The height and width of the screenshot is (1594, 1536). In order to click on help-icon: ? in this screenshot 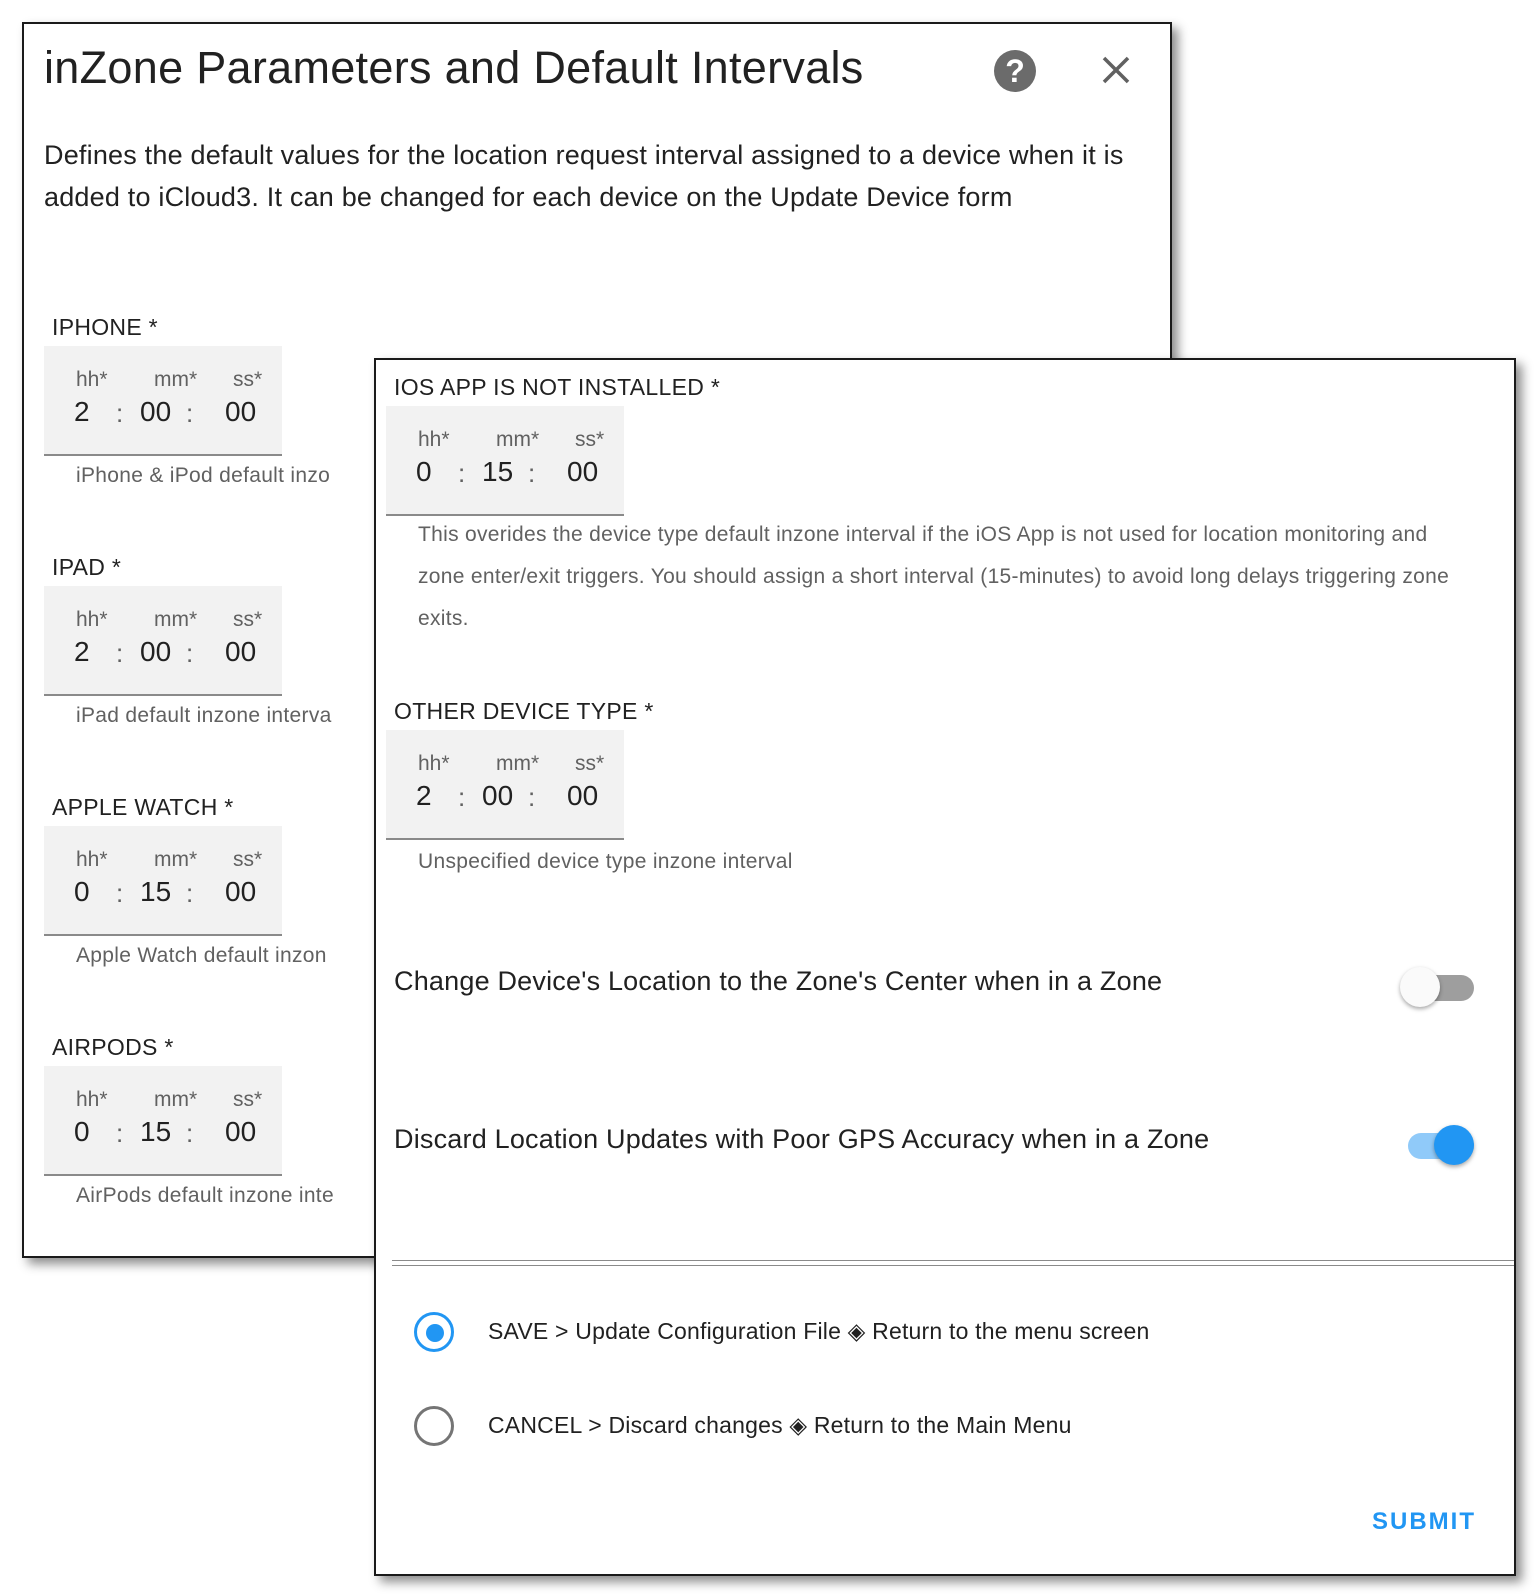, I will do `click(1015, 71)`.